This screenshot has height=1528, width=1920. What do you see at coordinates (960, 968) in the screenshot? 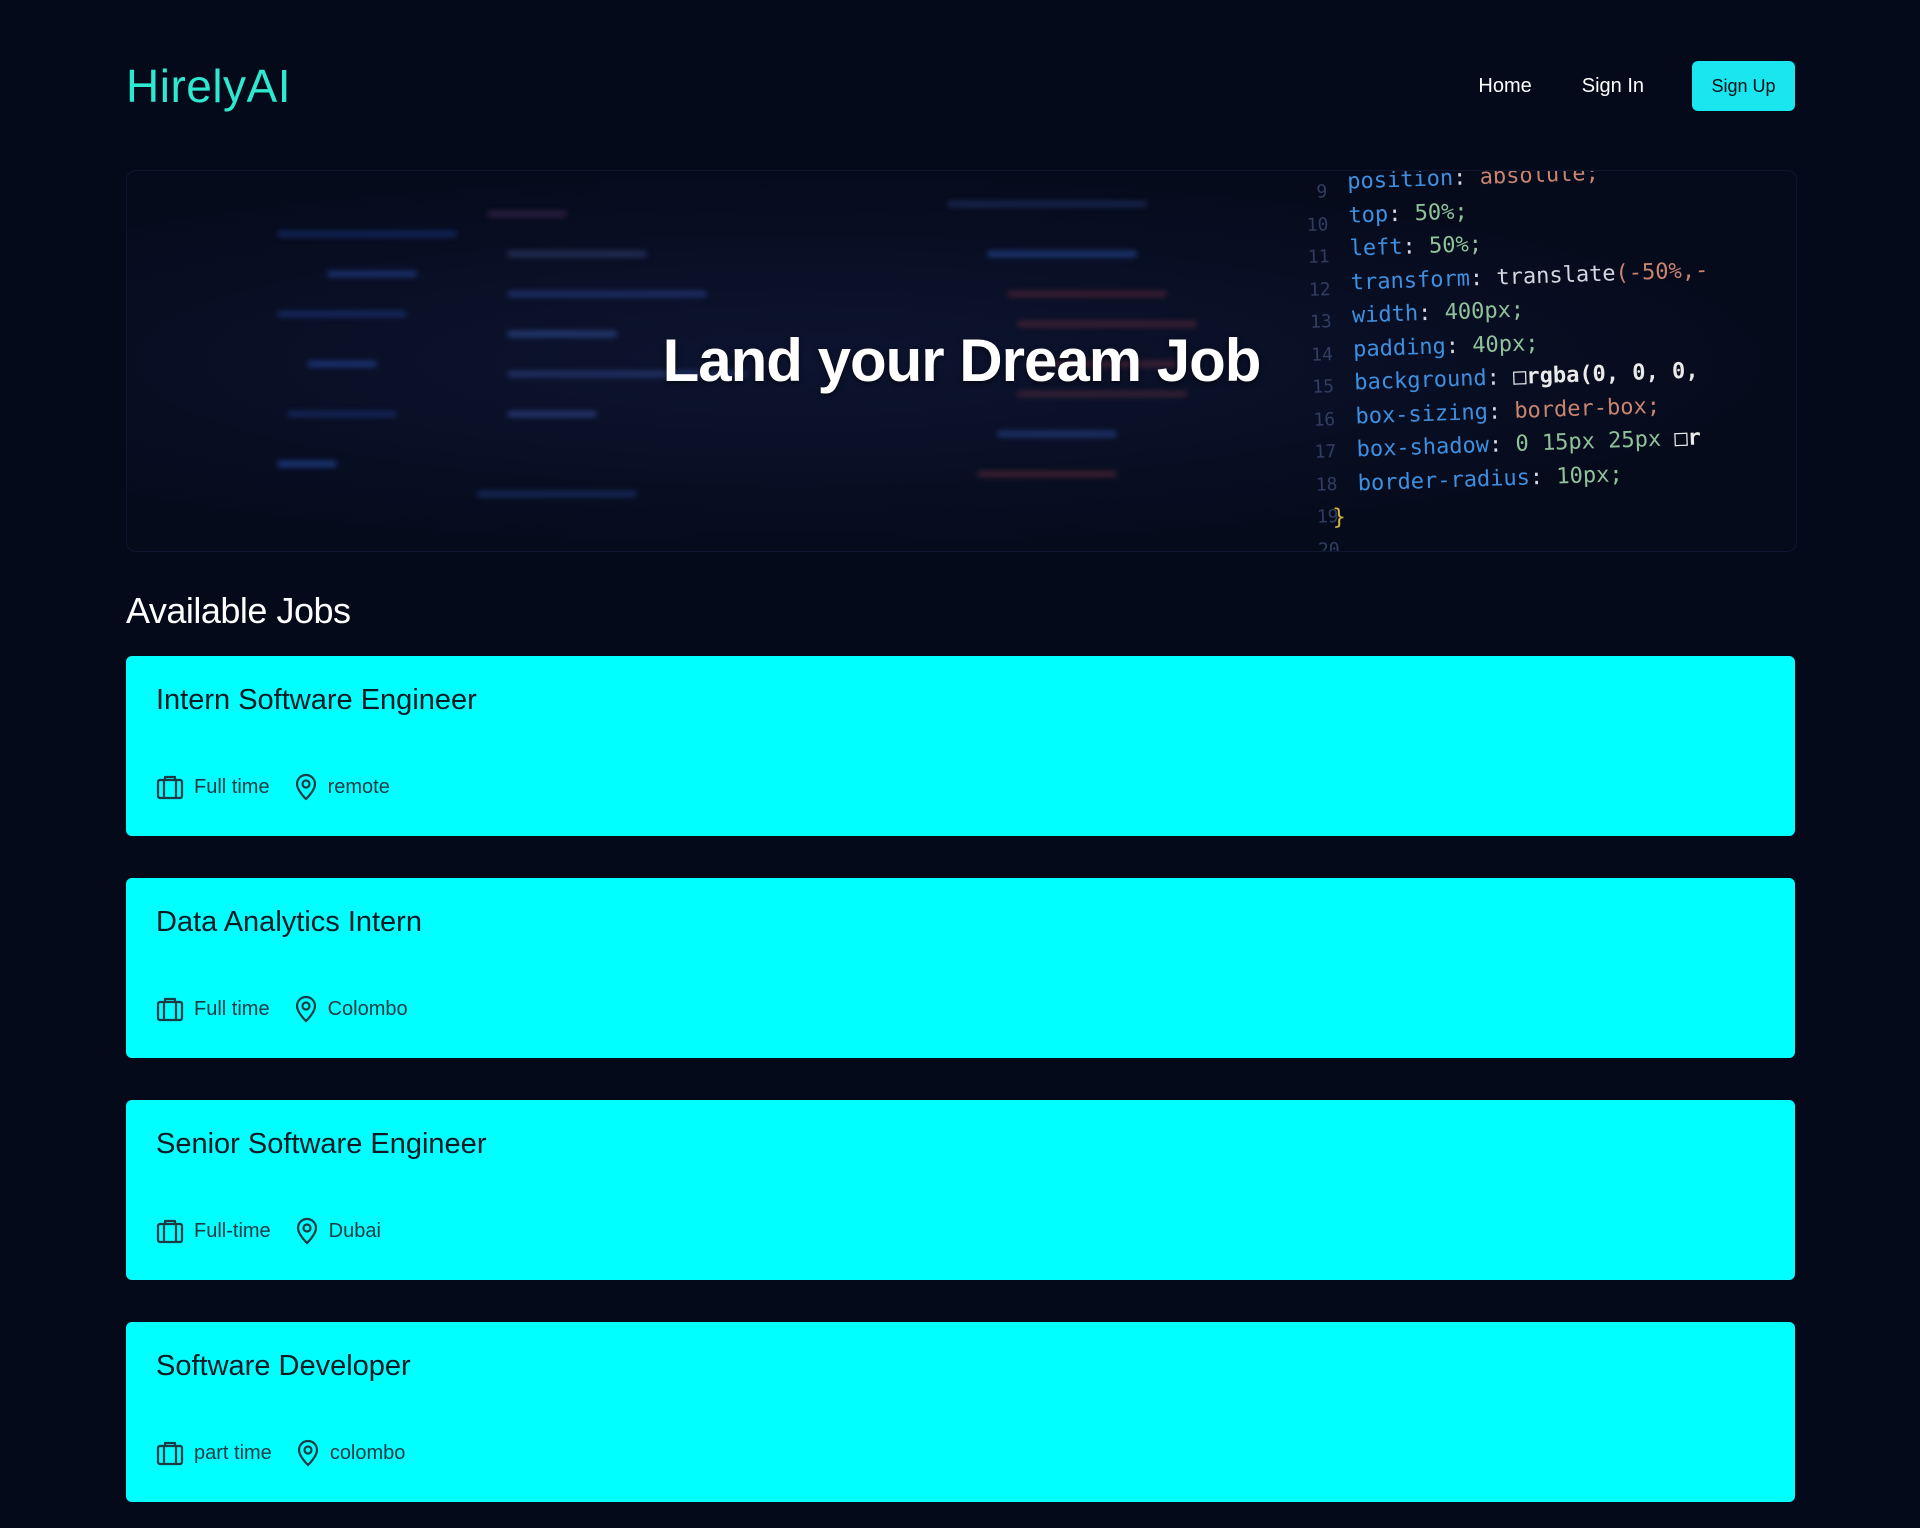
I see `job-card: Data Analytics Intern Full time Colombo` at bounding box center [960, 968].